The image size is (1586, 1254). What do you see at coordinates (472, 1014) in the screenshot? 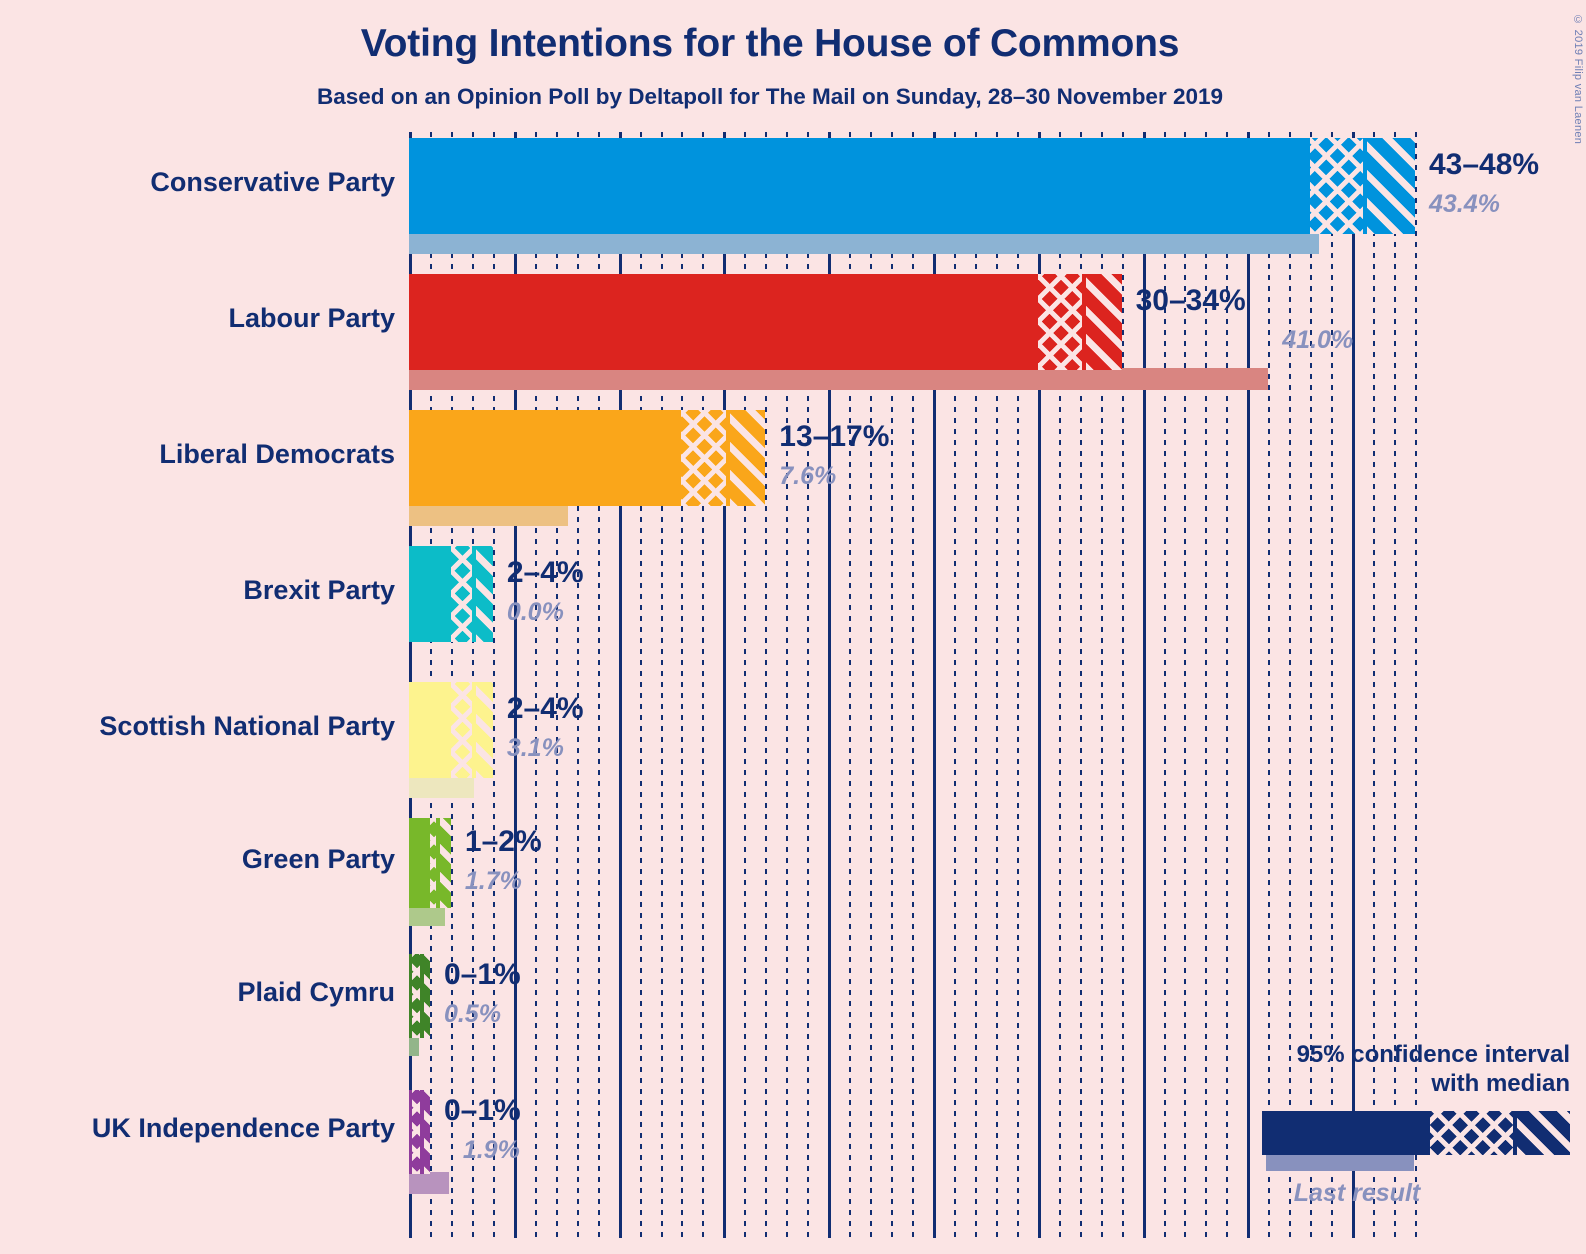
I see `last-result-label: 0.5%` at bounding box center [472, 1014].